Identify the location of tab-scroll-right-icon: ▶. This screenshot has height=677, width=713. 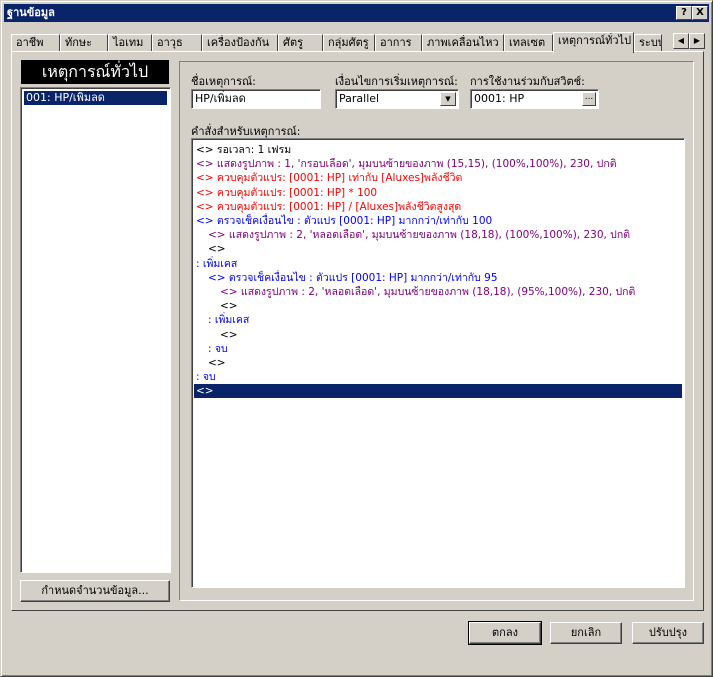
(697, 41).